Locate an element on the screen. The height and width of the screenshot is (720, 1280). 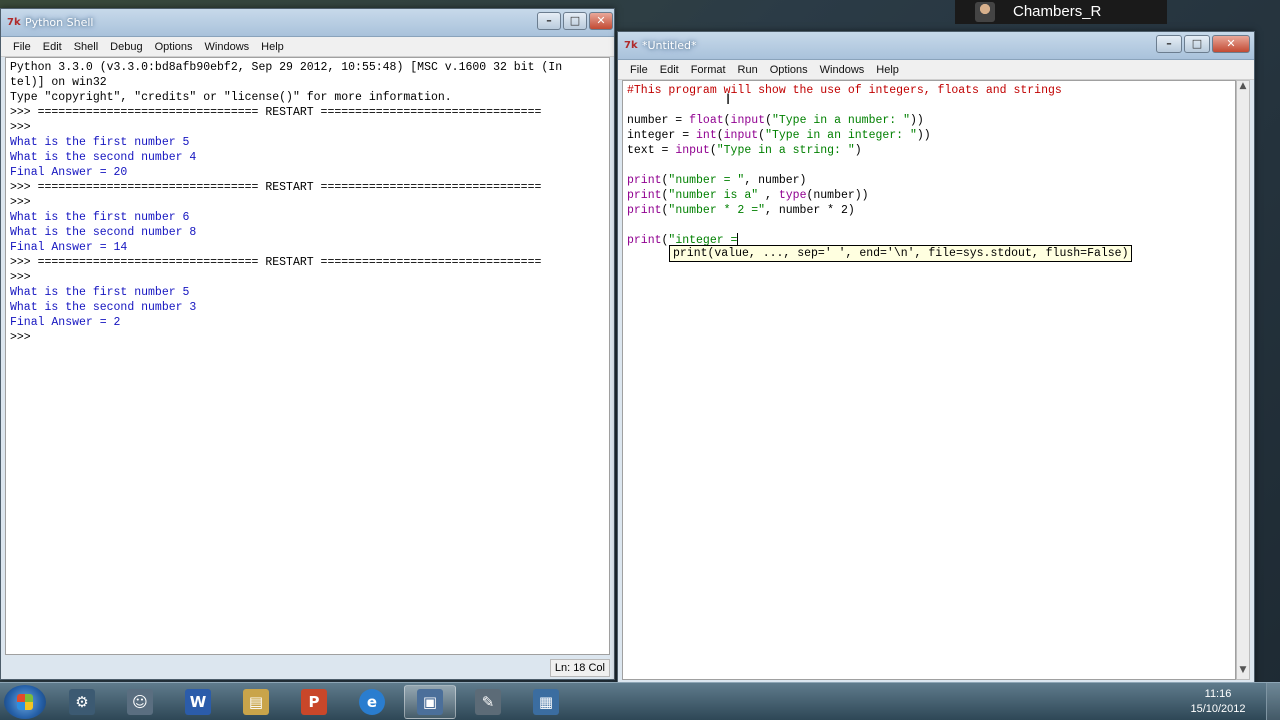
shell-line: What is the first number 6 is located at coordinates (100, 217).